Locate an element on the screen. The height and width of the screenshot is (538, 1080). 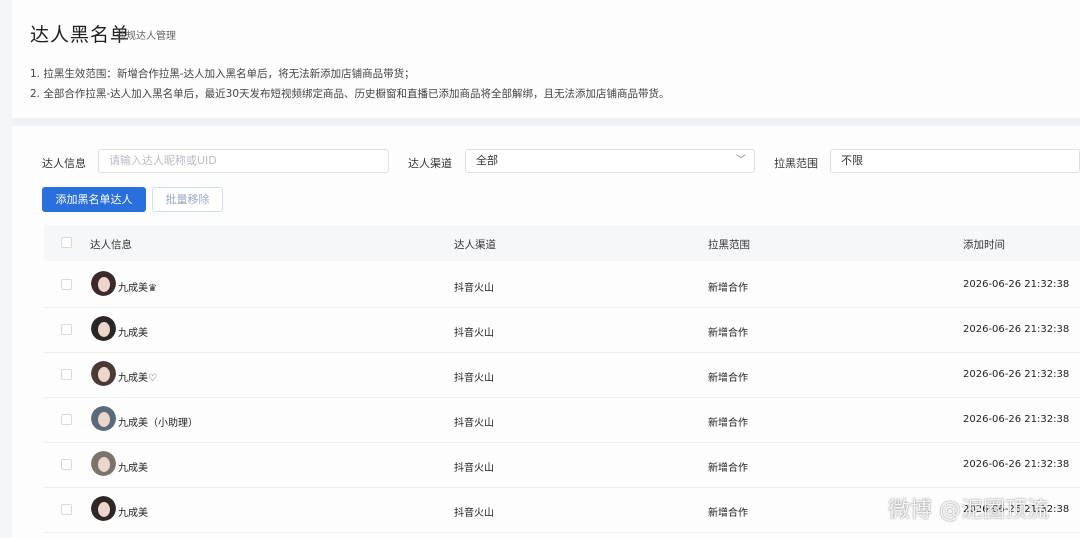
scope-select: 不限 is located at coordinates (955, 161).